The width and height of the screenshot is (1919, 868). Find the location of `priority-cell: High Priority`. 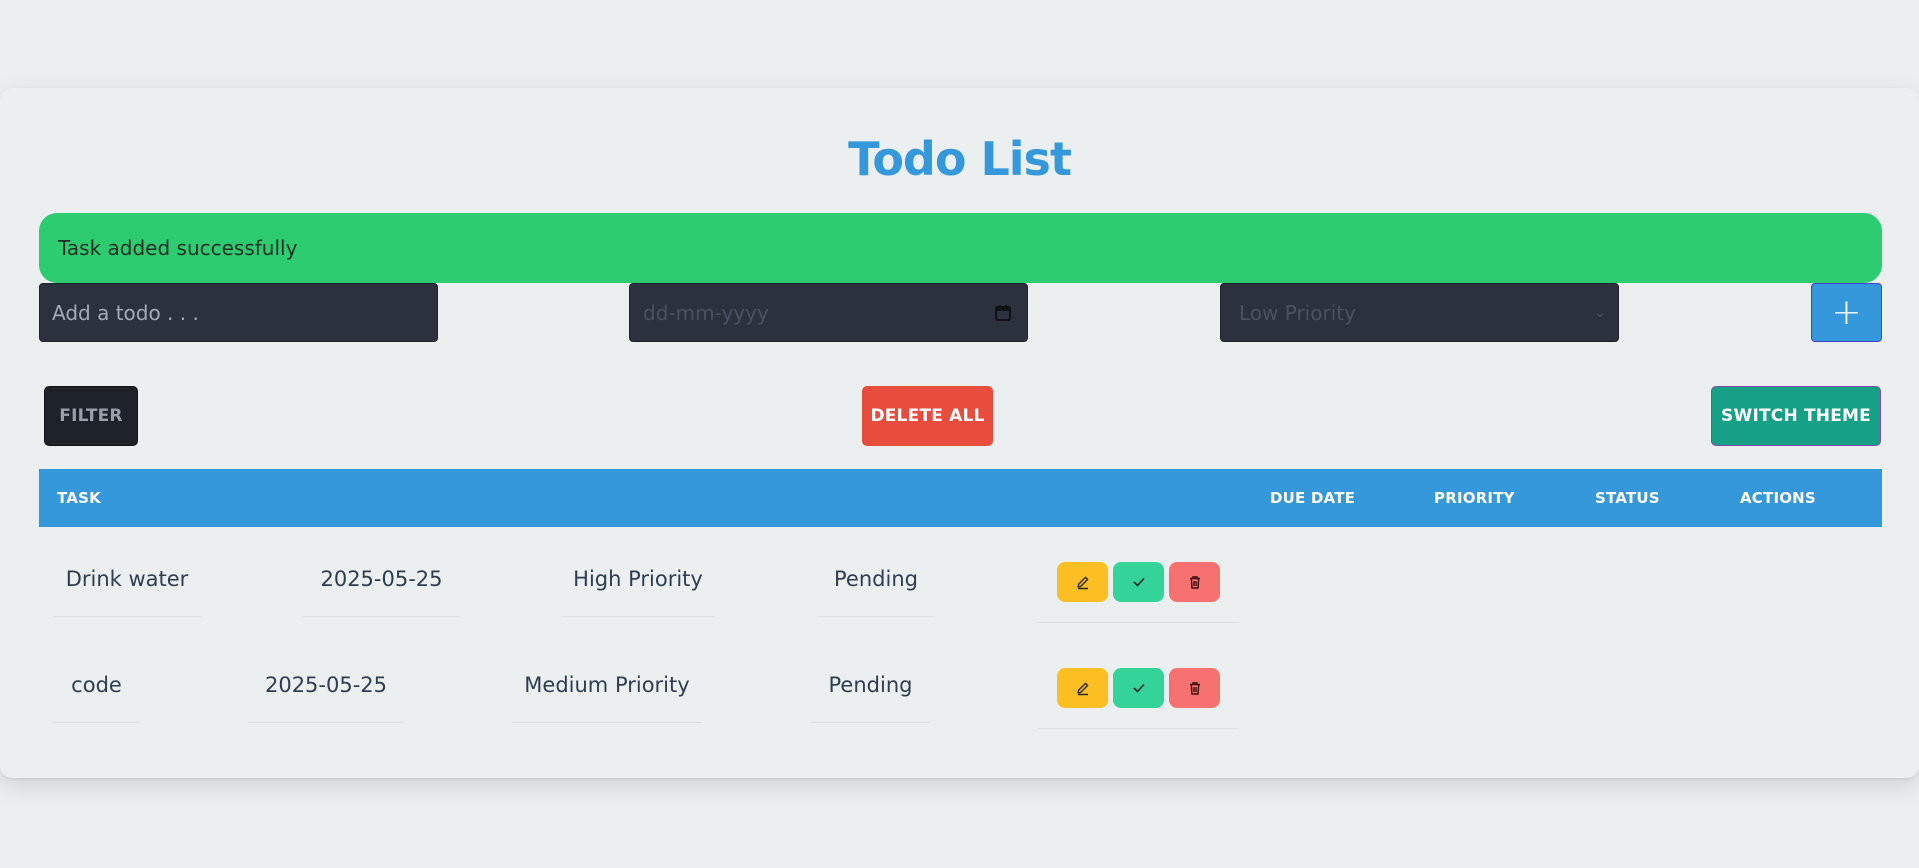

priority-cell: High Priority is located at coordinates (638, 579).